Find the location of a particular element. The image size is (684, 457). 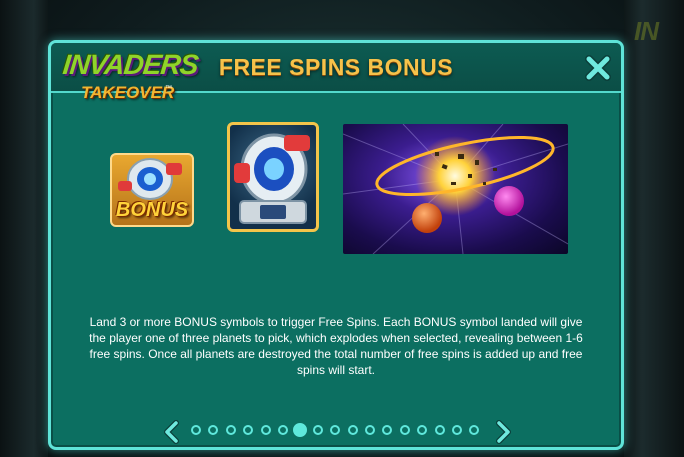

portal-symbol is located at coordinates (273, 177).